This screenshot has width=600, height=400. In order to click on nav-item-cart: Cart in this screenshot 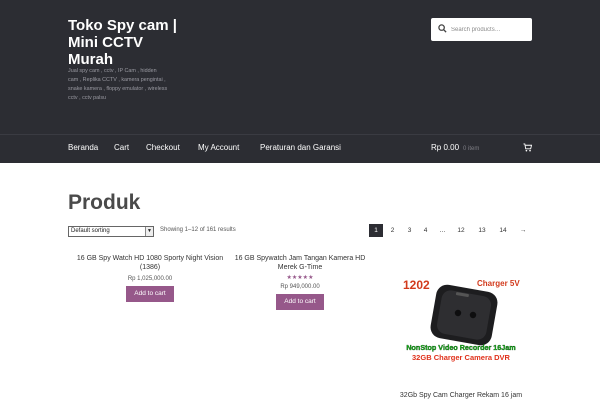, I will do `click(121, 147)`.